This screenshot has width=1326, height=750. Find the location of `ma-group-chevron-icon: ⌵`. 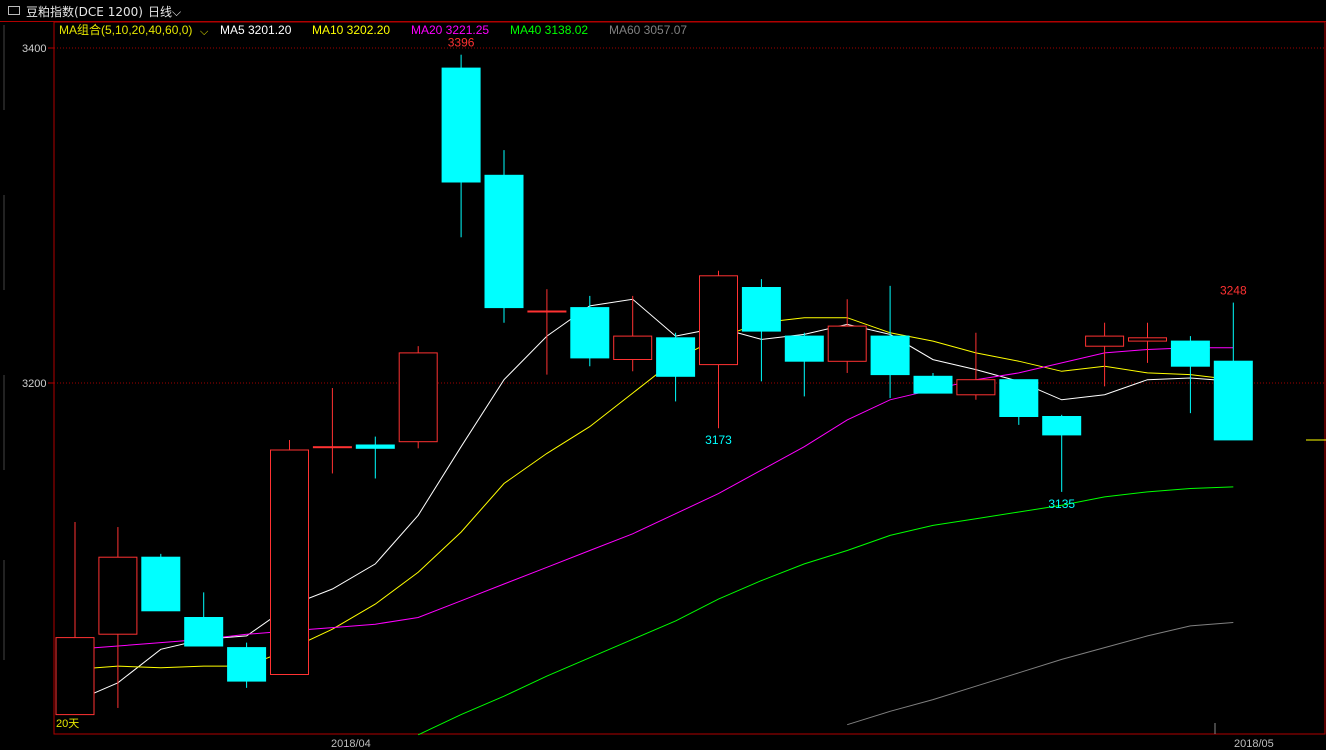

ma-group-chevron-icon: ⌵ is located at coordinates (204, 31).